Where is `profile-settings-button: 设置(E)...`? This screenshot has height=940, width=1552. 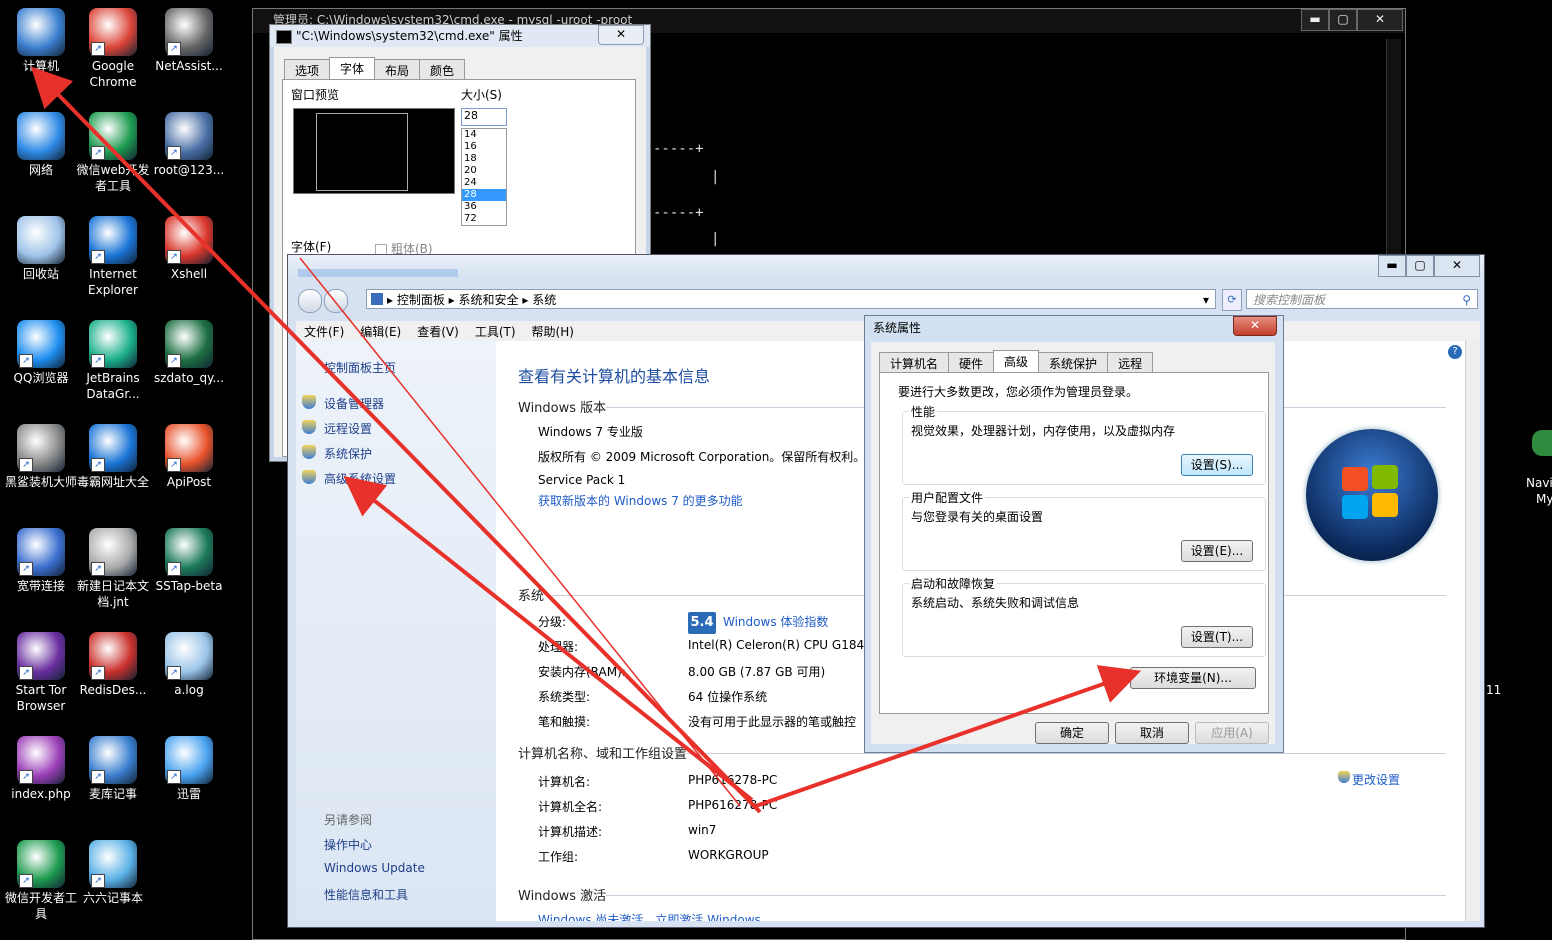
profile-settings-button: 设置(E)... is located at coordinates (1217, 551).